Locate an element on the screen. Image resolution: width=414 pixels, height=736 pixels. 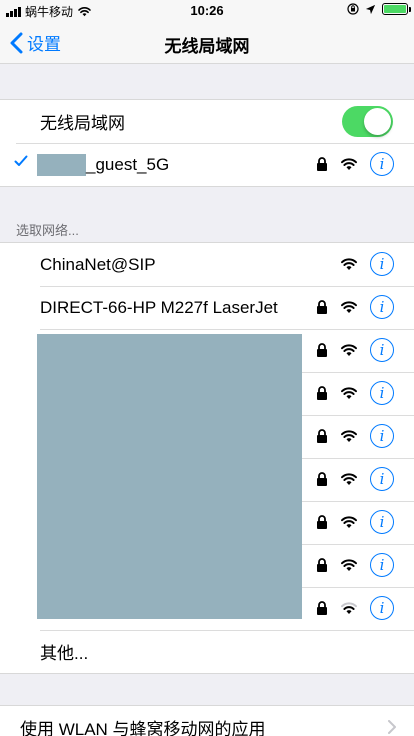
connected-network-suffix: _guest_5G is located at coordinates (128, 164).